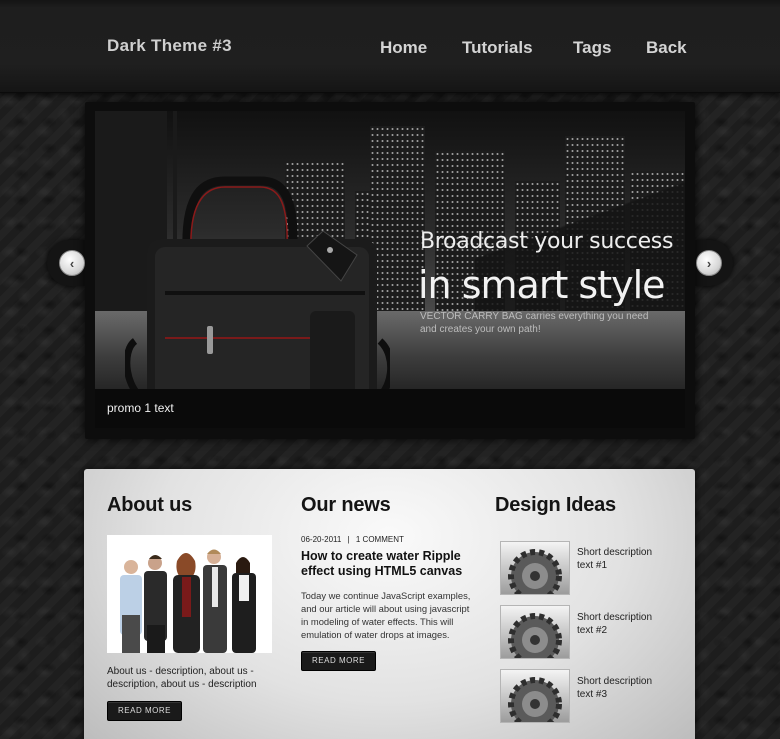 This screenshot has height=739, width=780. What do you see at coordinates (257, 282) in the screenshot?
I see `laptop-bag-image` at bounding box center [257, 282].